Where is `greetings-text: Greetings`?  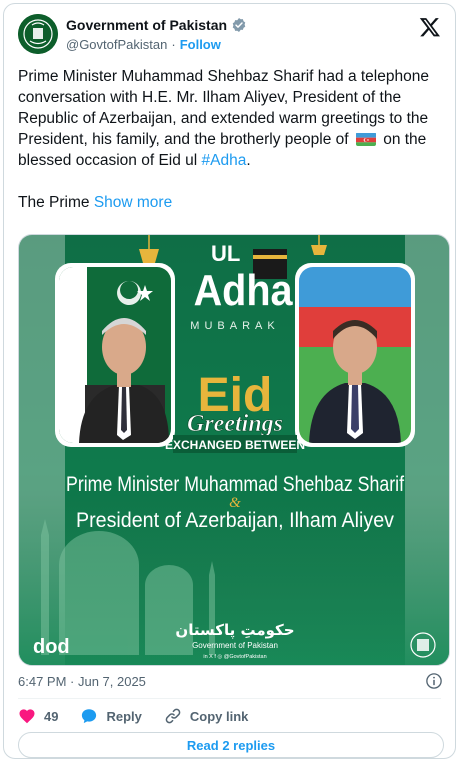 greetings-text: Greetings is located at coordinates (235, 424).